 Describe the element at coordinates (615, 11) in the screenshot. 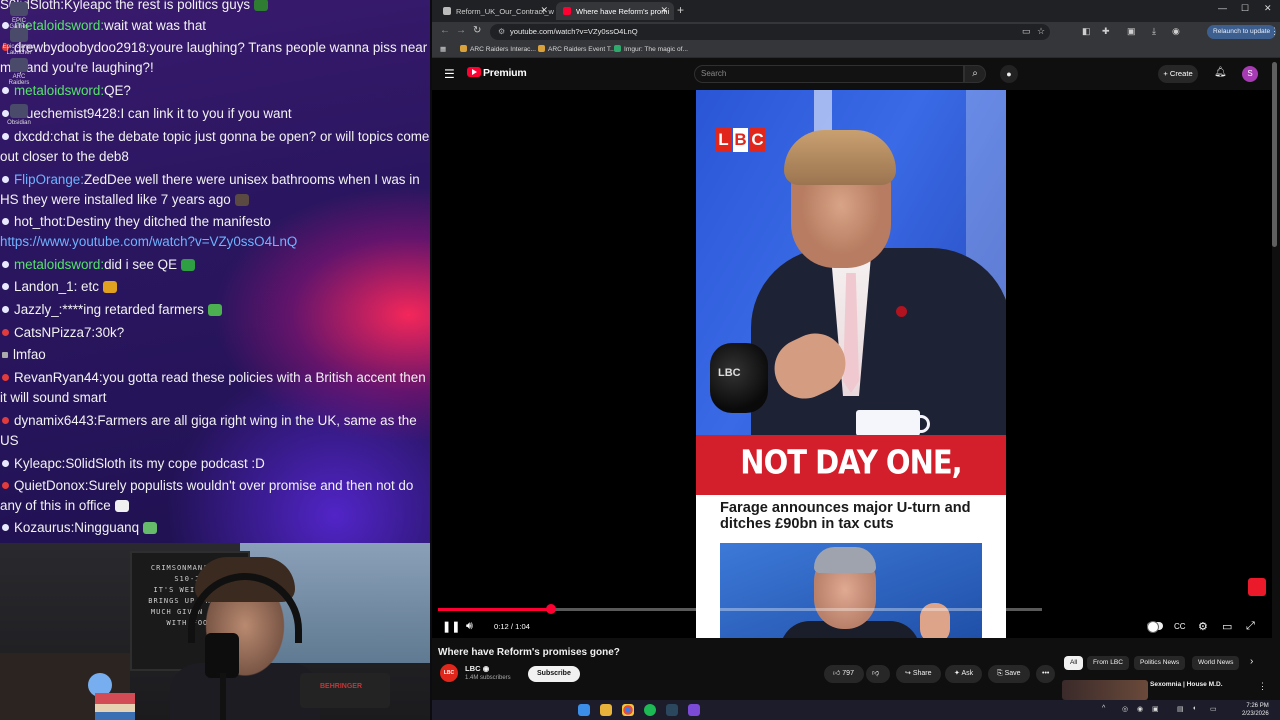

I see `tab-youtube-video: Where have Reform's promi ✕` at that location.